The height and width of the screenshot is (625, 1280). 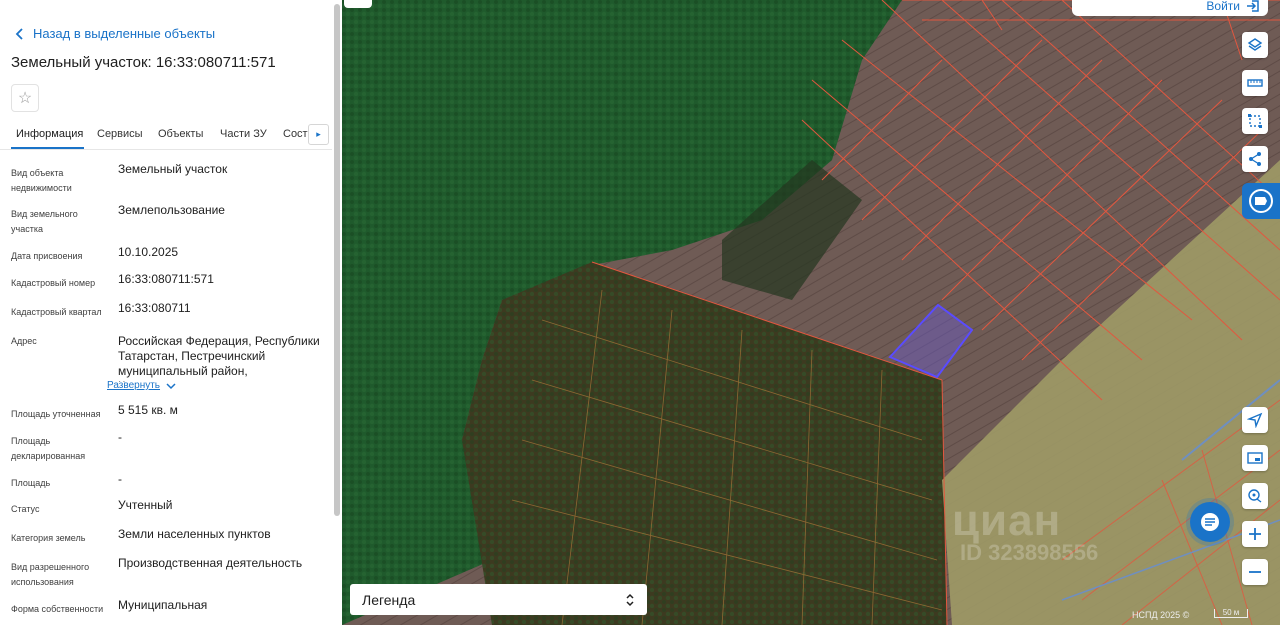 What do you see at coordinates (24, 341) in the screenshot?
I see `field-label: Адрес` at bounding box center [24, 341].